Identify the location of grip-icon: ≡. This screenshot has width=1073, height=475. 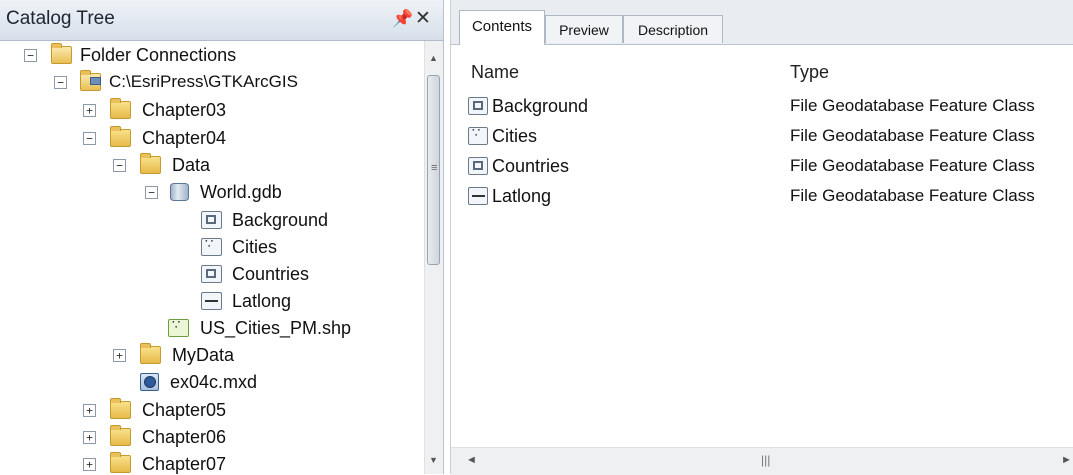
(434, 168).